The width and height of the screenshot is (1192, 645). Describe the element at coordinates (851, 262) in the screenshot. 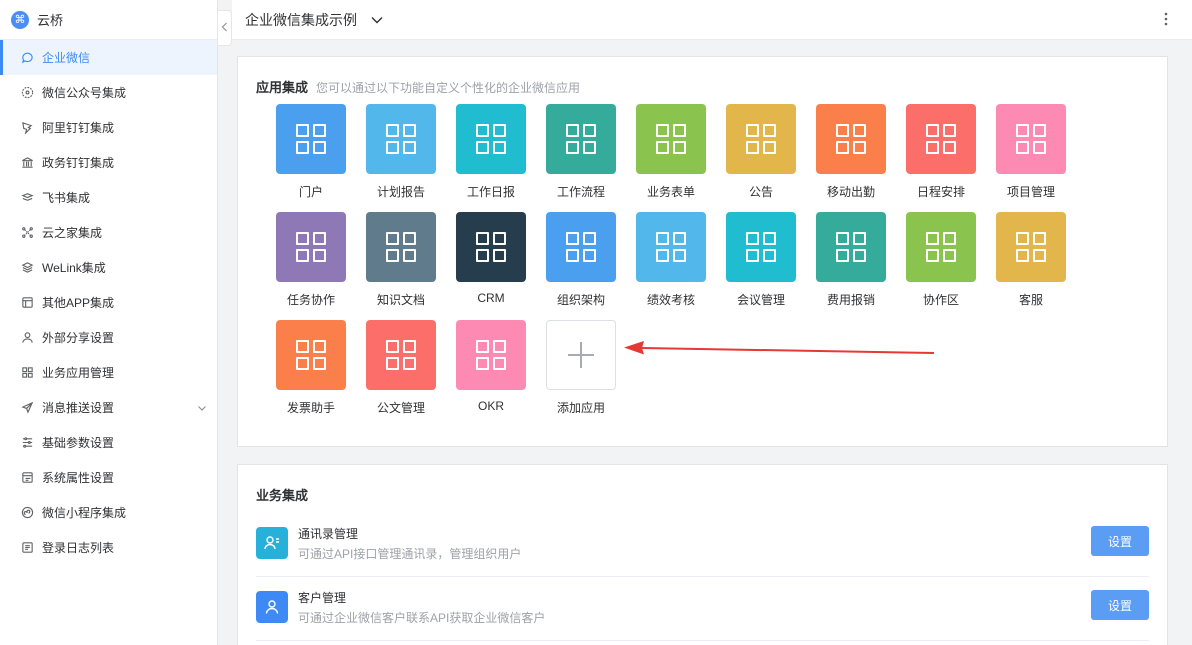

I see `app-tile-15: 费用报销` at that location.